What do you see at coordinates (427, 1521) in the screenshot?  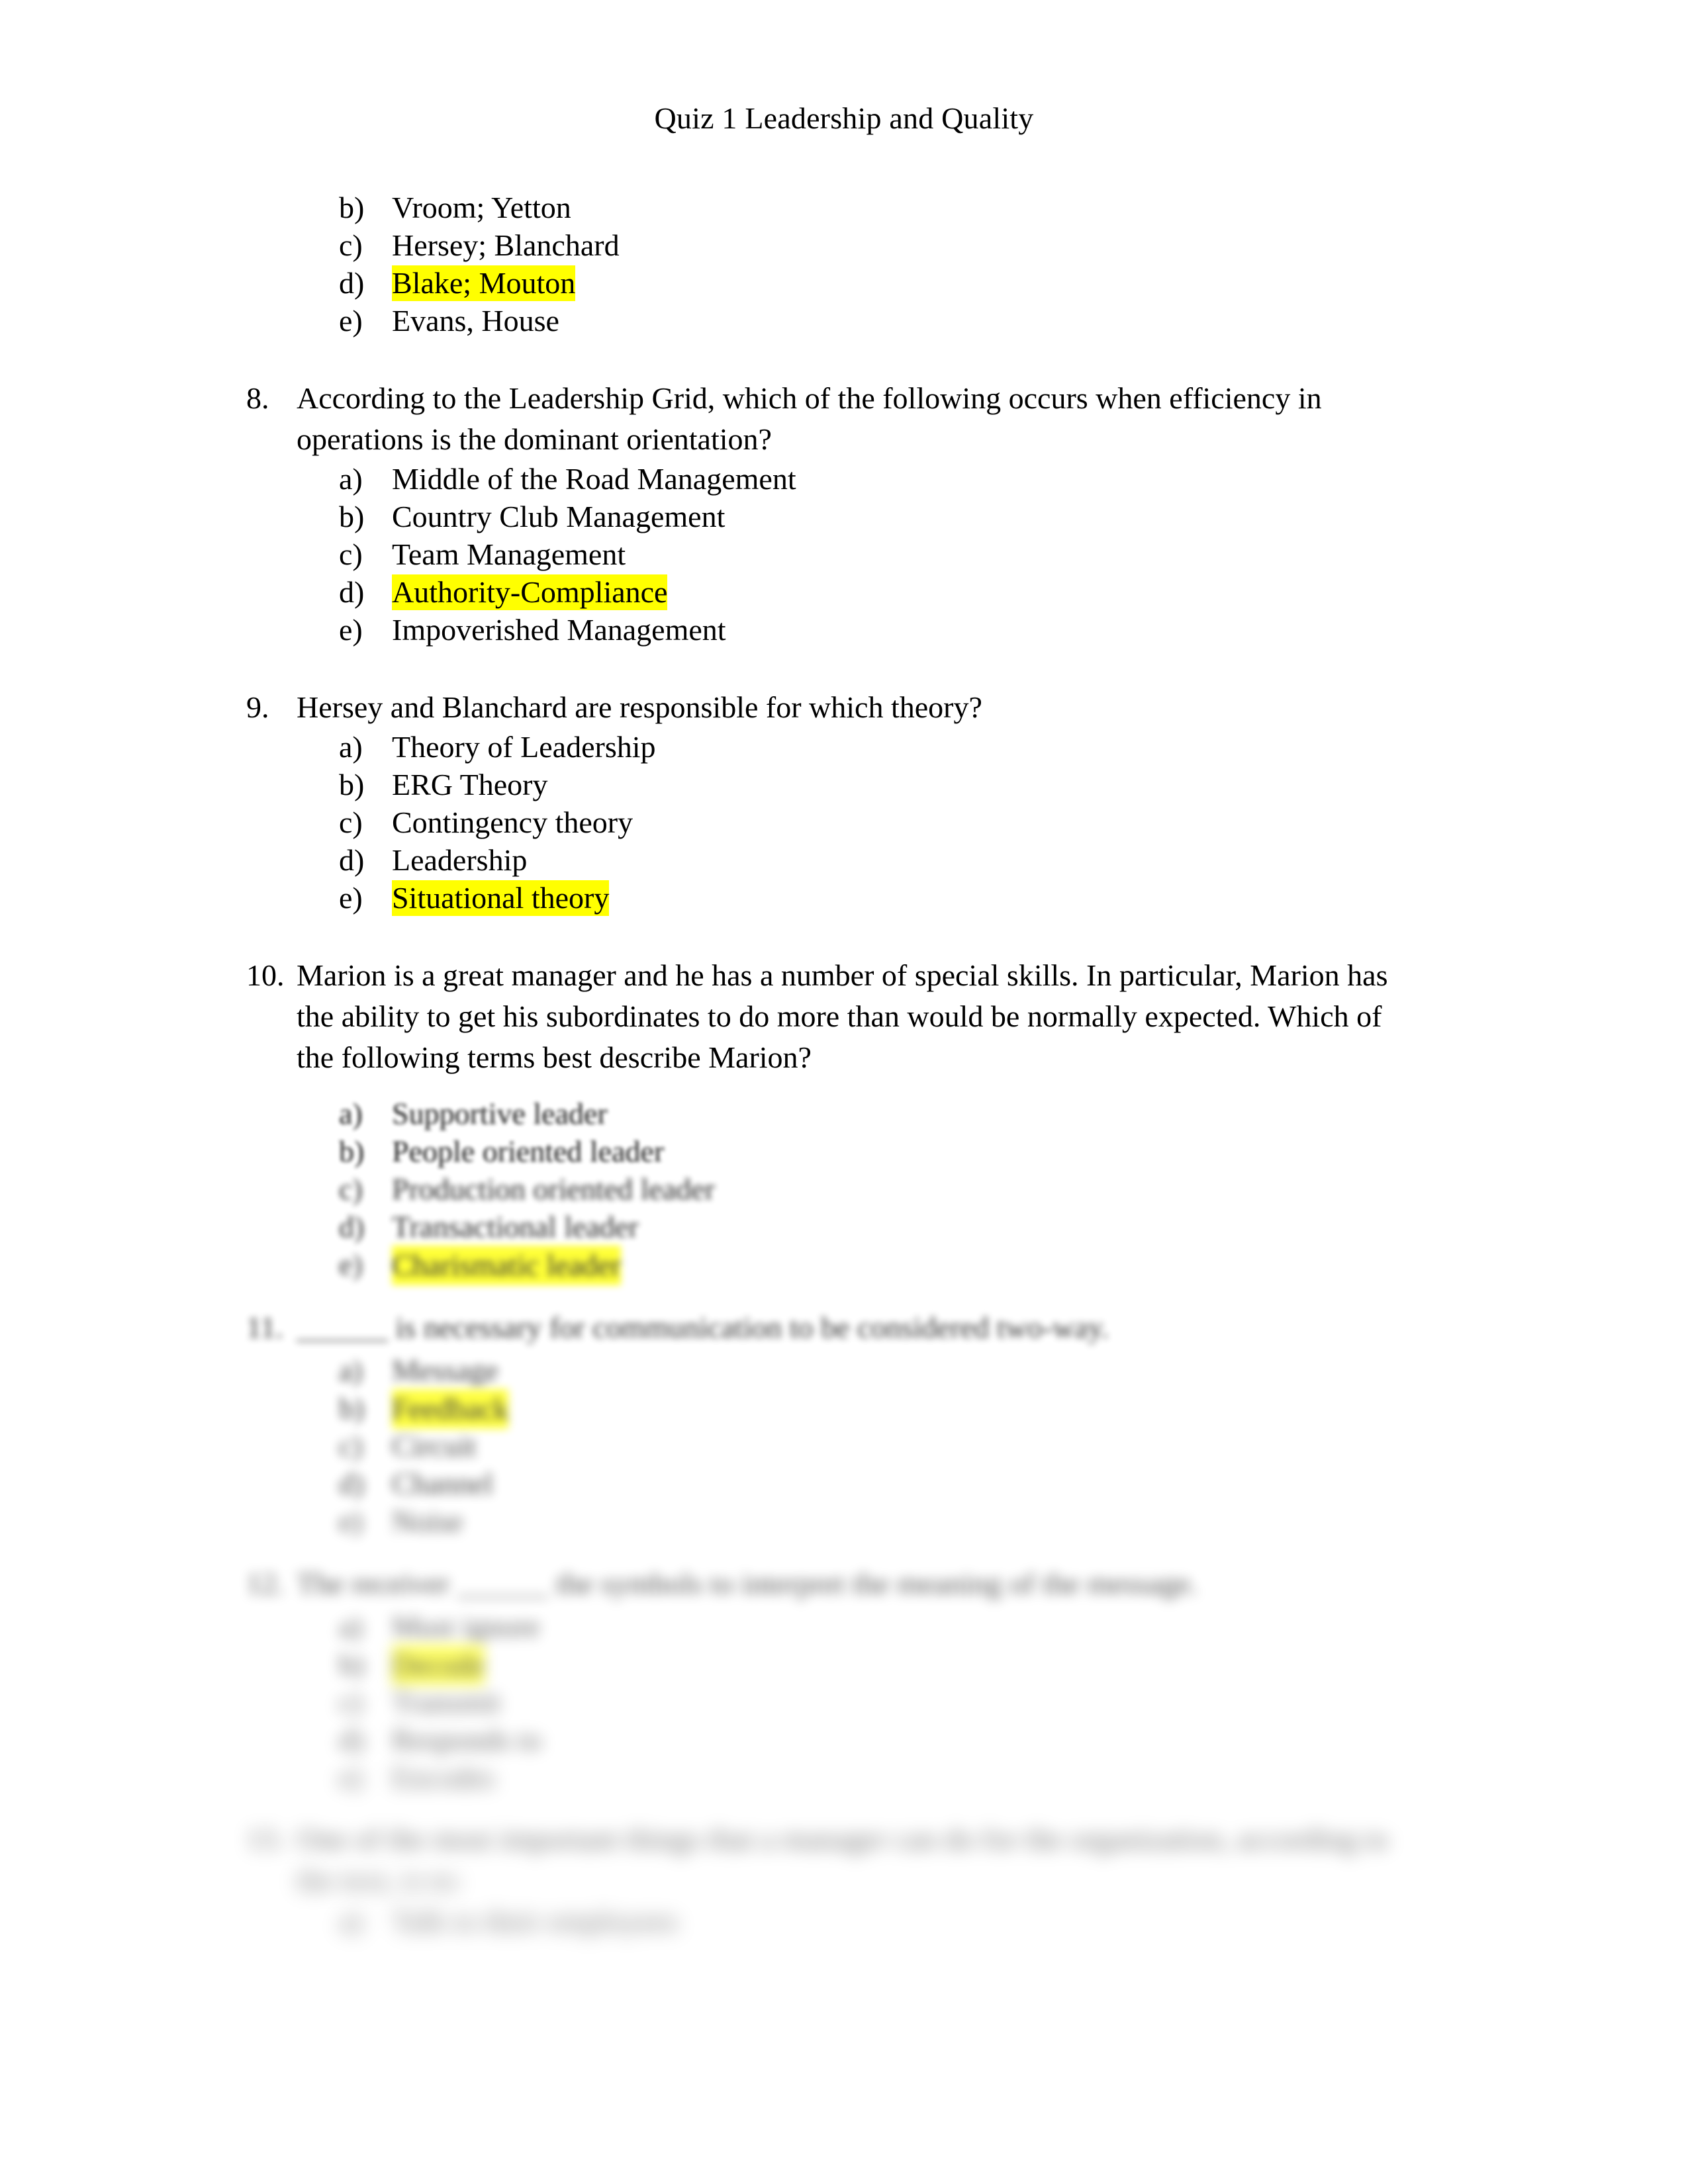 I see `option-text: Noise` at bounding box center [427, 1521].